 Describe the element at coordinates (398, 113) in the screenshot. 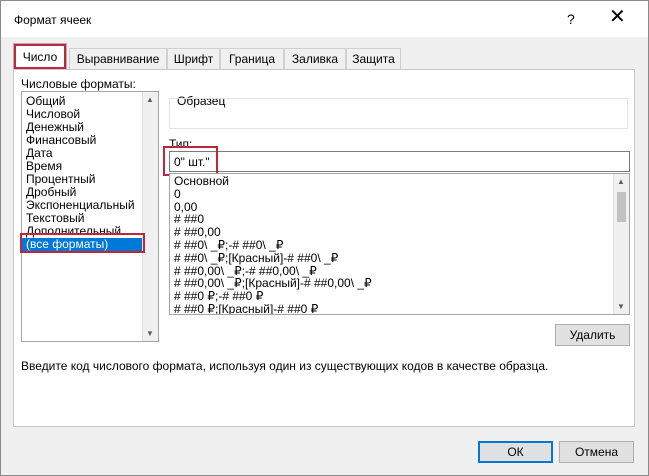

I see `sample-box` at that location.